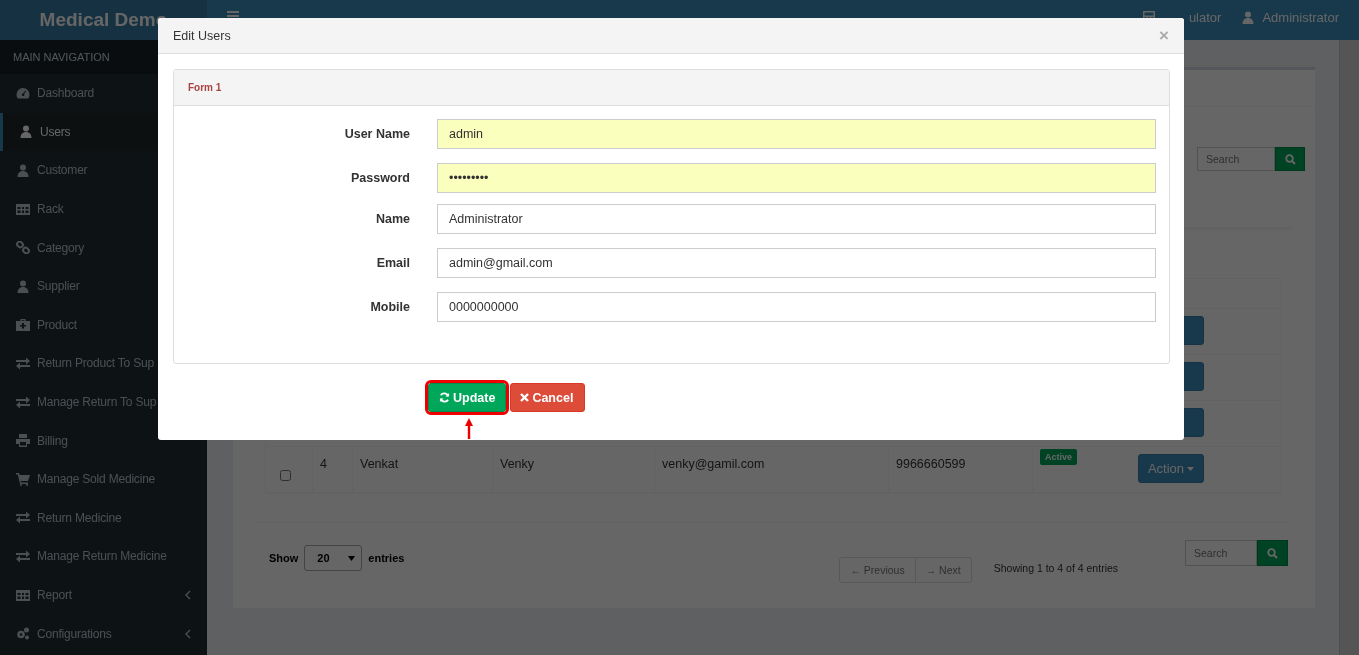  I want to click on field-label: Email, so click(392, 263).